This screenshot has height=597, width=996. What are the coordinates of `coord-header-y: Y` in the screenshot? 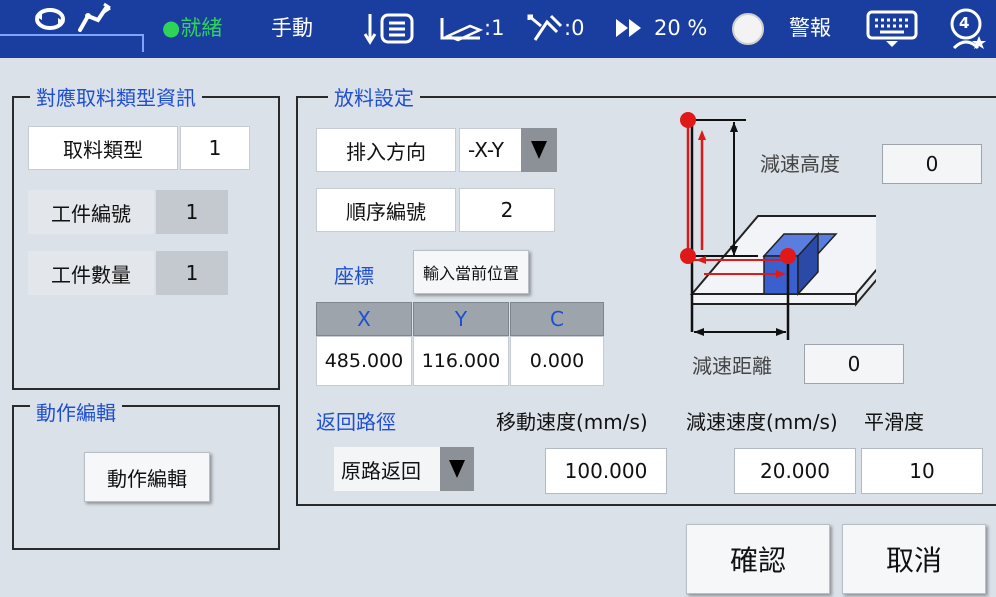 It's located at (461, 319).